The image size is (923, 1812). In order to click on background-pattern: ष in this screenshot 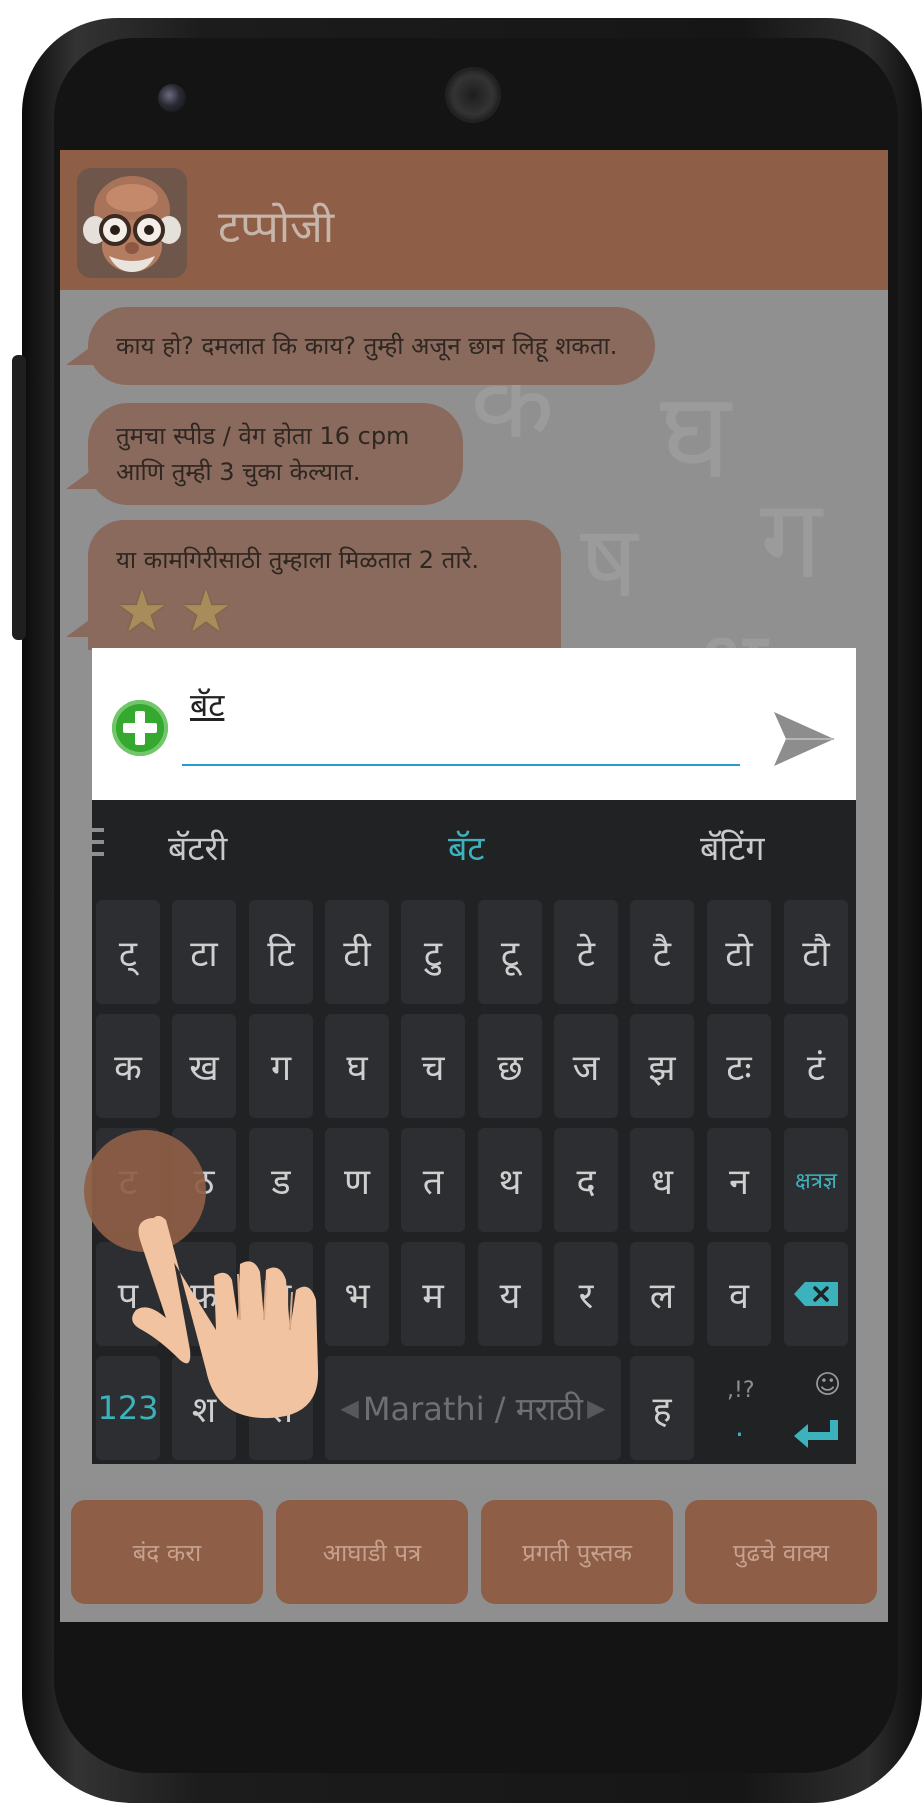, I will do `click(609, 561)`.